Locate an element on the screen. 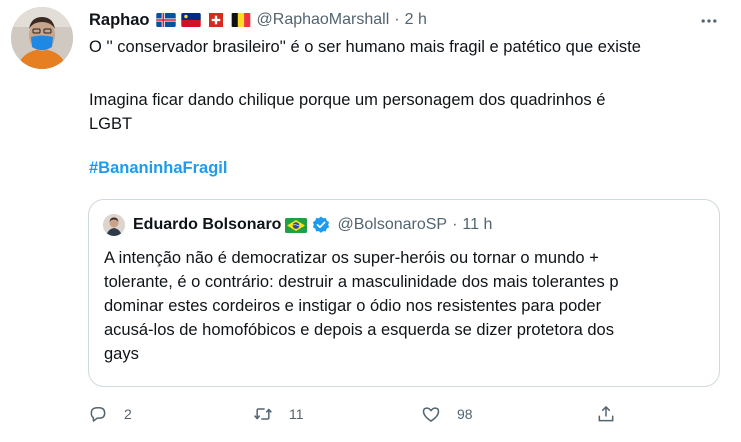 This screenshot has height=442, width=741. quoted-author-handle: @BolsonaroSP is located at coordinates (392, 224).